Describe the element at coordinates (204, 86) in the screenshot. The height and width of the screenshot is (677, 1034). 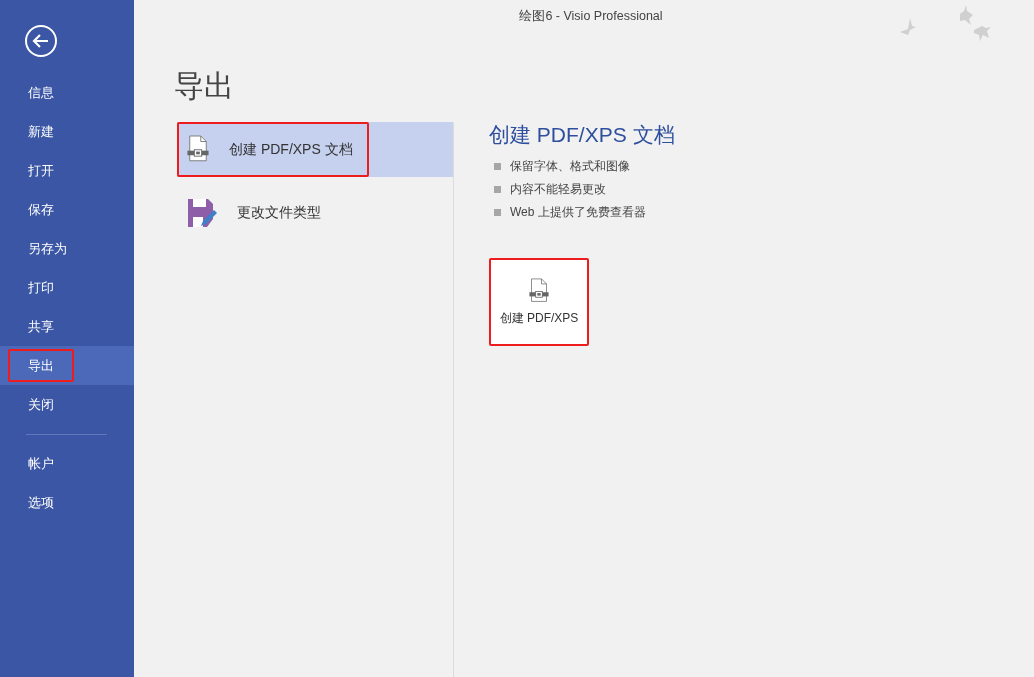
I see `page-title: 导出` at that location.